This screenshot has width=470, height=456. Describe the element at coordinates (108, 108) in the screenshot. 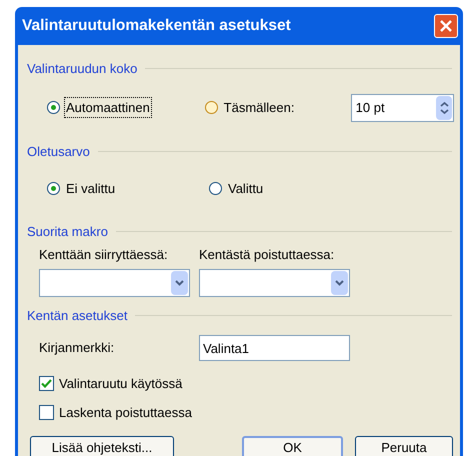

I see `radio-label: Automaattinen` at that location.